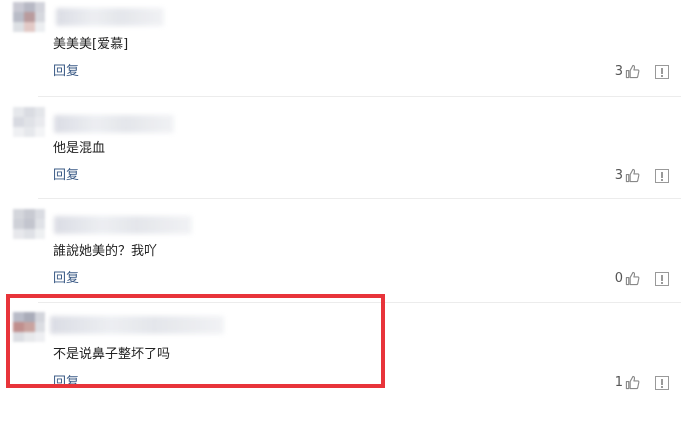 The width and height of the screenshot is (695, 425). I want to click on comment-text: 美美美[爱慕], so click(91, 44).